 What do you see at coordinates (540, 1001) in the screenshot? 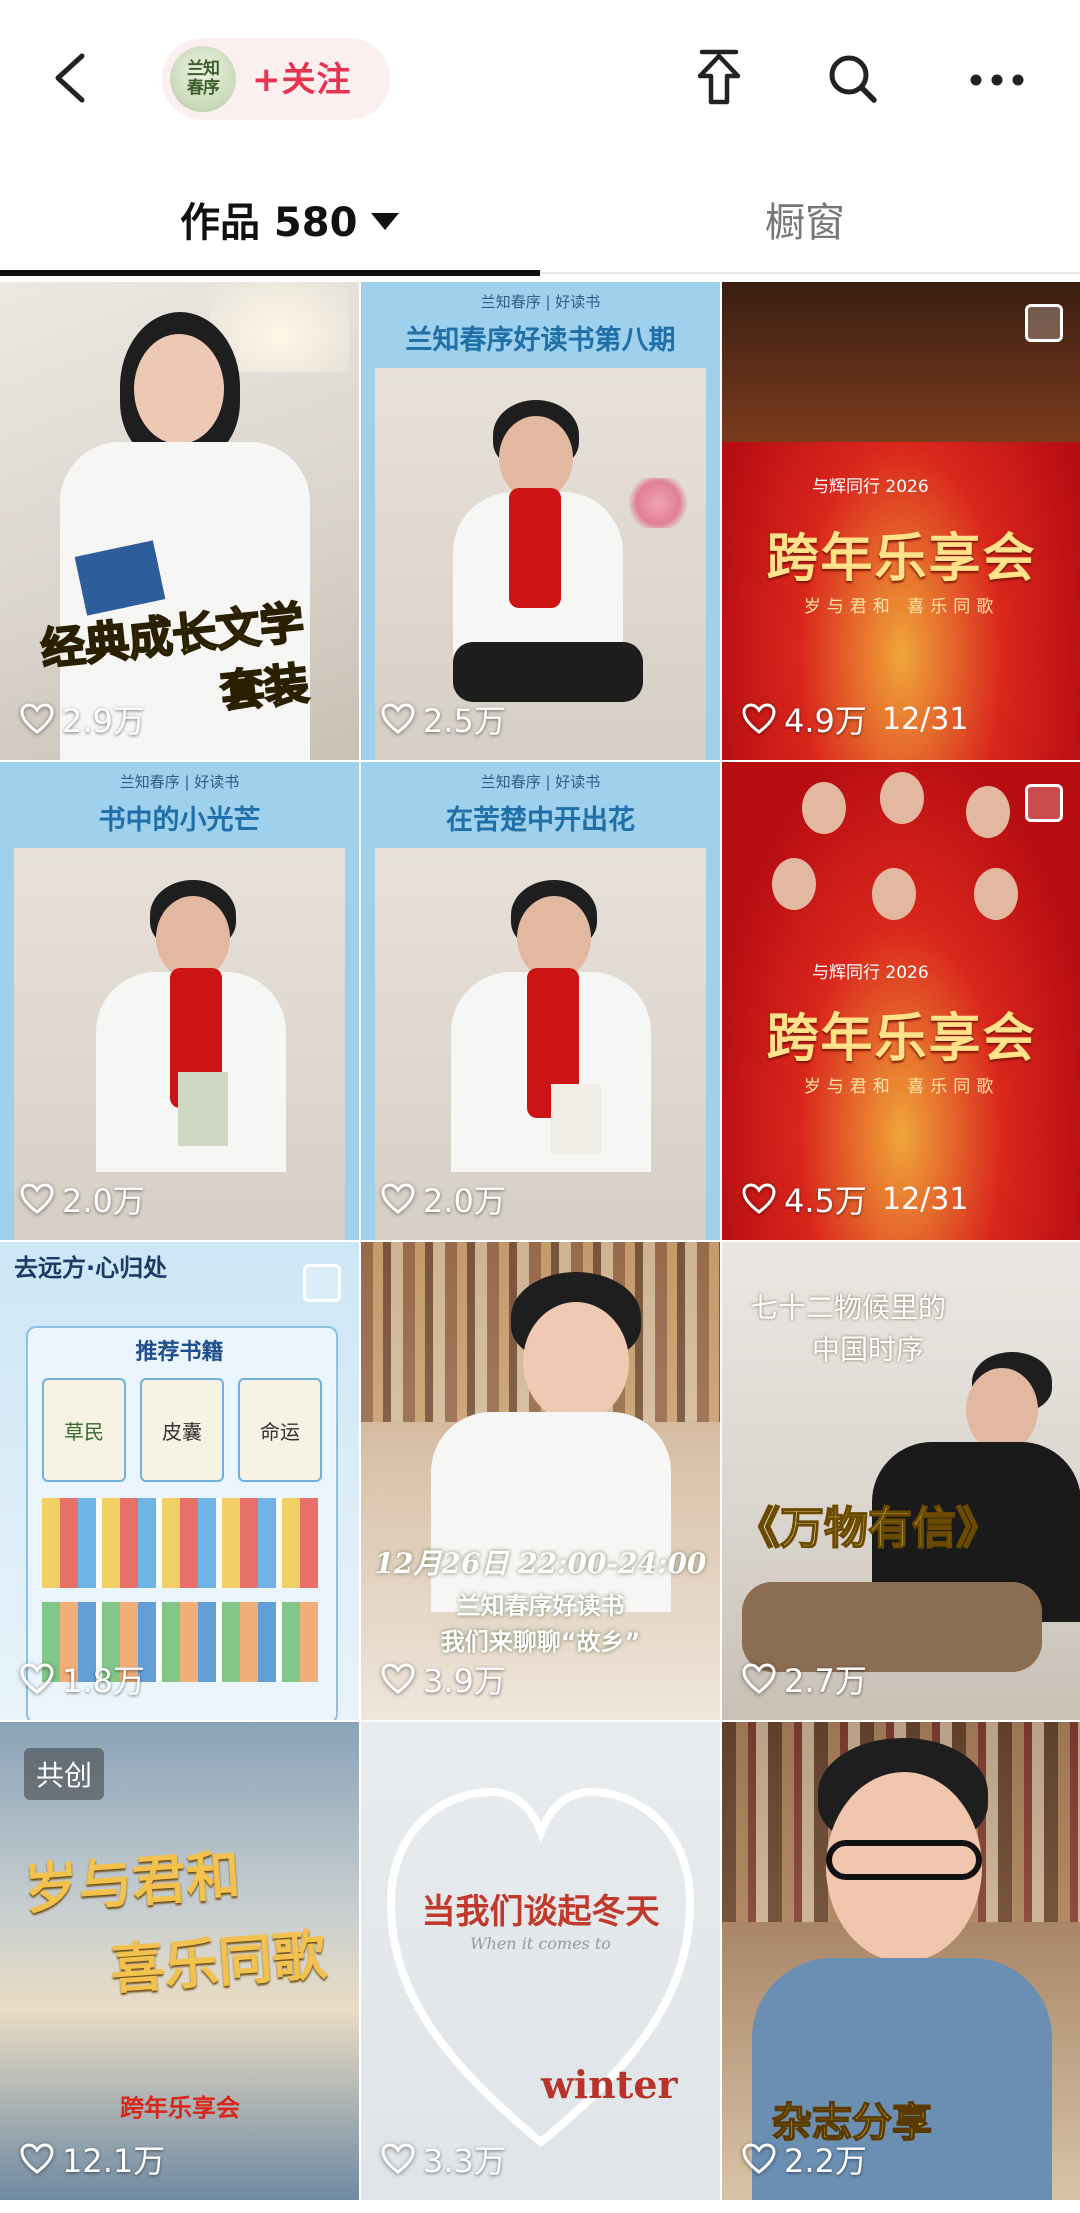
I see `video-card-5: 兰知春序 | 好读书 在苦楚中开出花 2.0万` at bounding box center [540, 1001].